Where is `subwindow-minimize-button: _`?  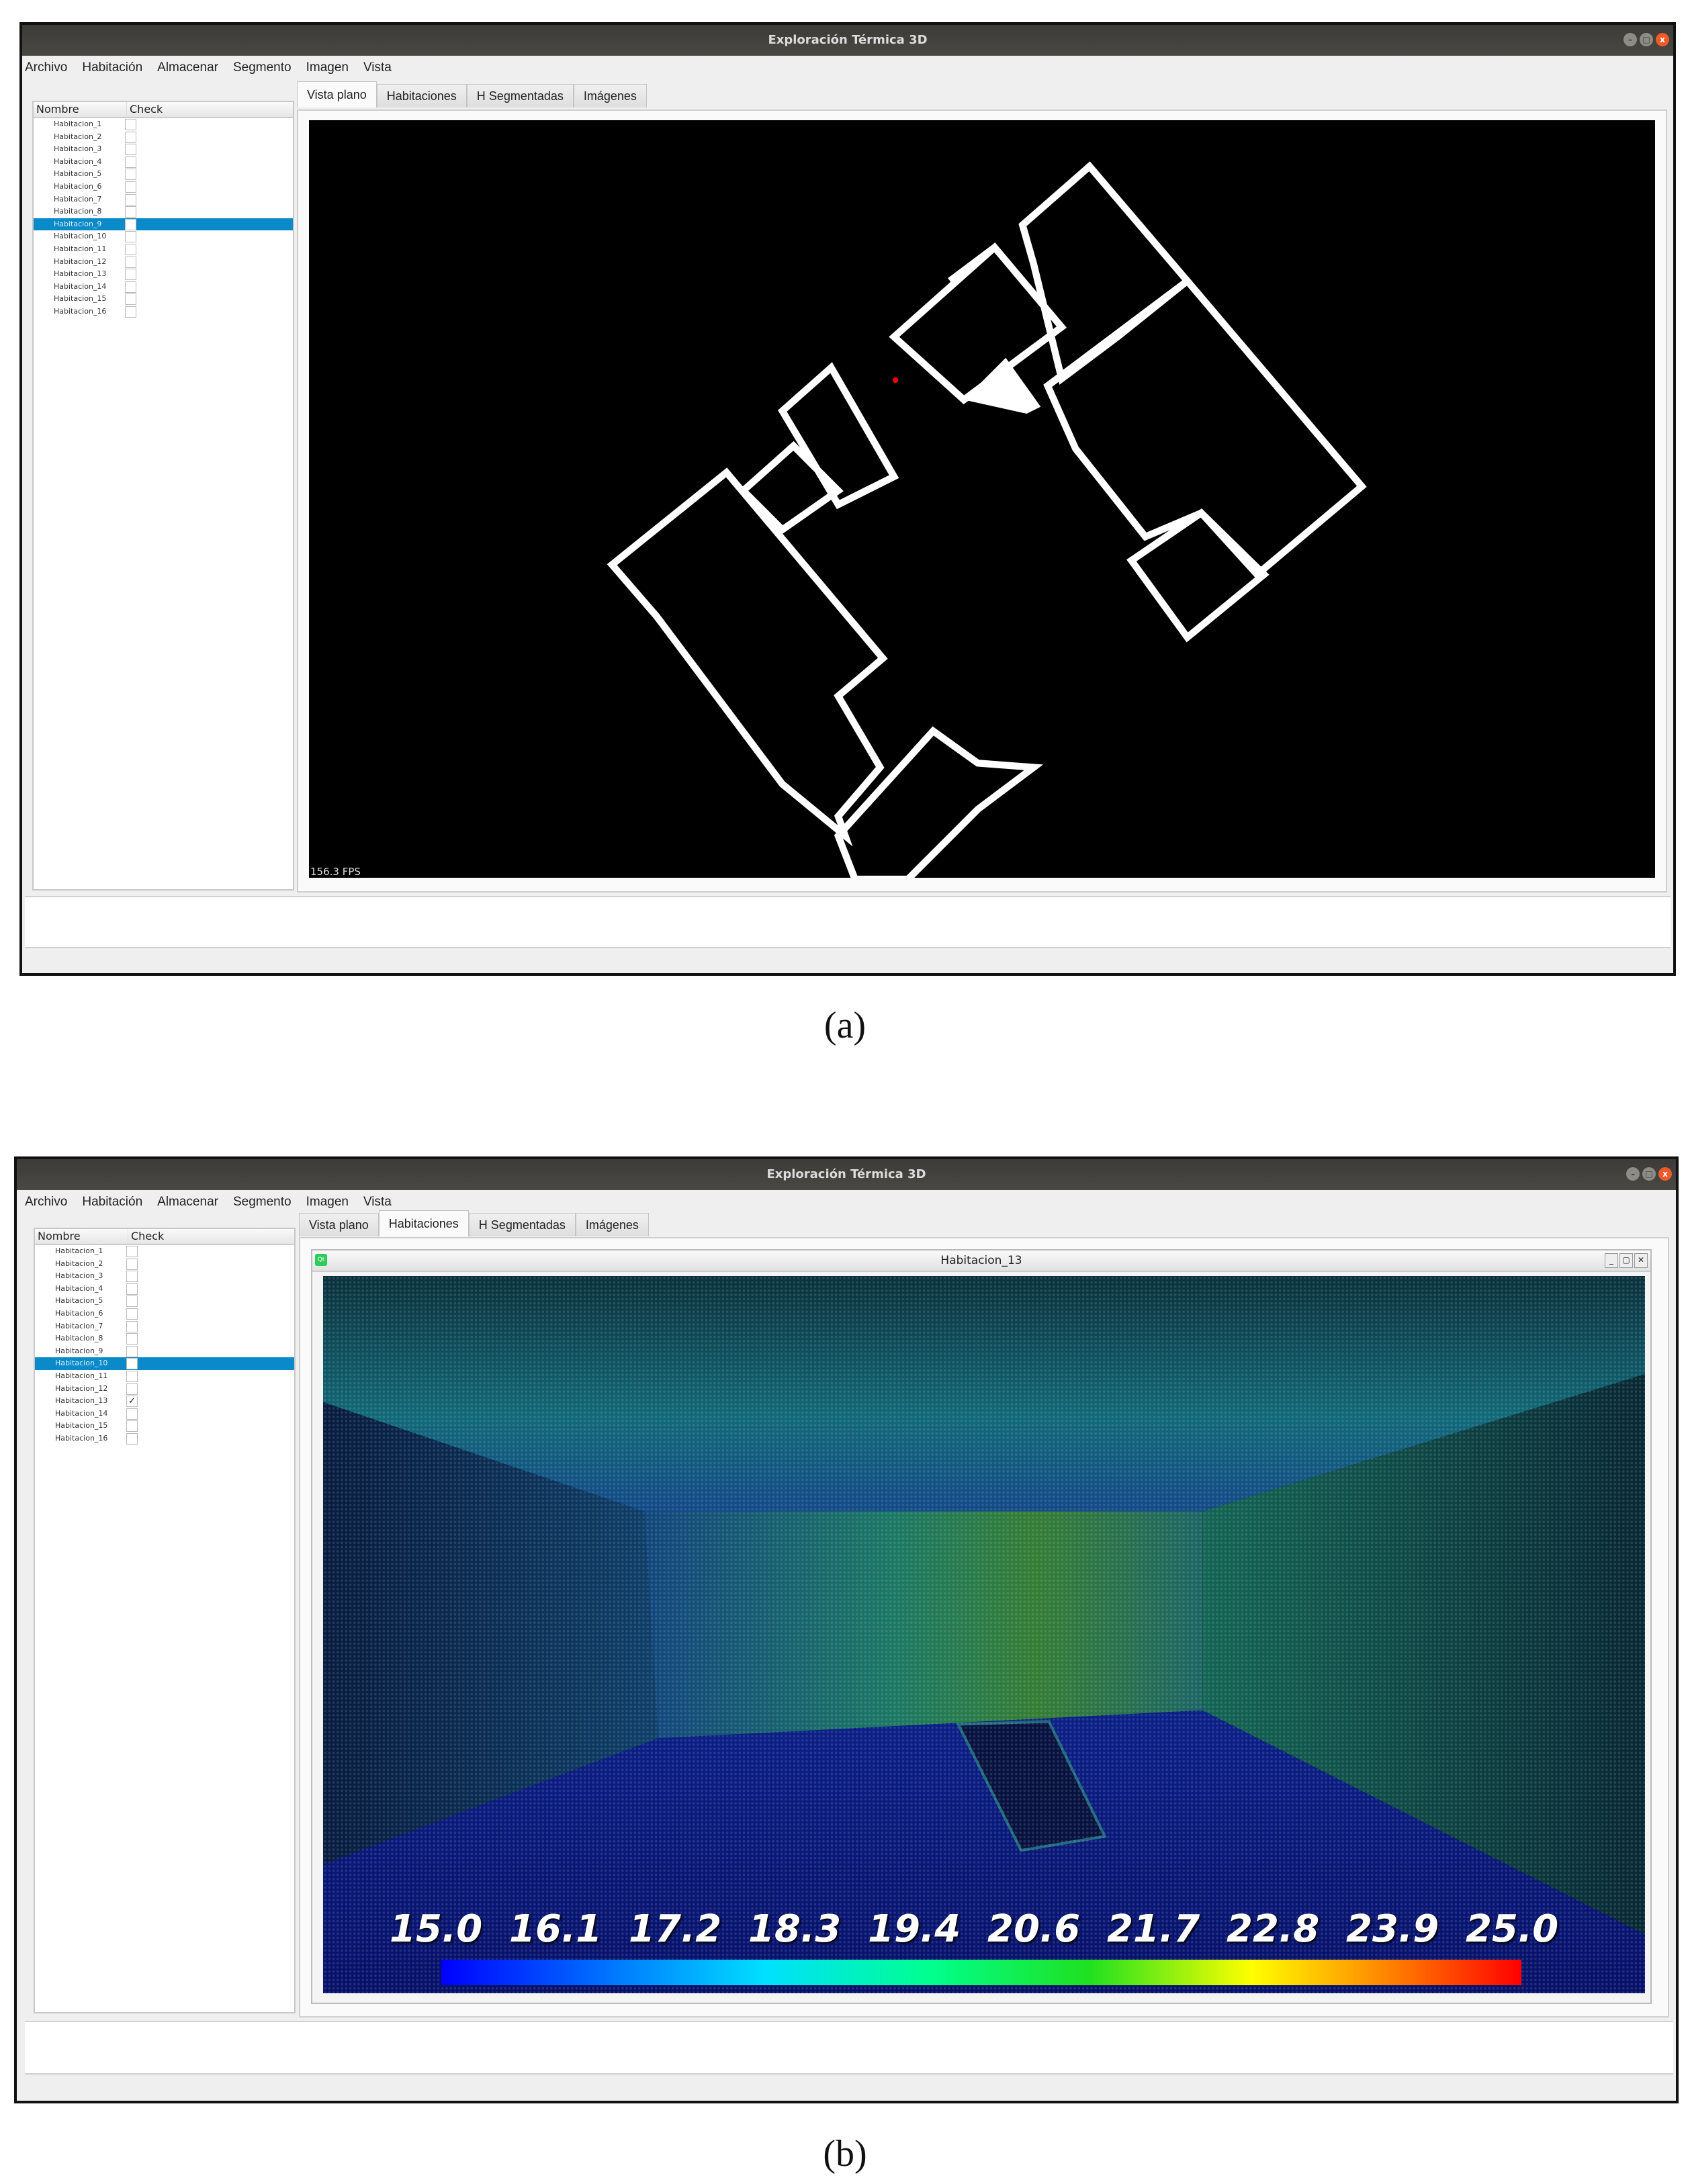 subwindow-minimize-button: _ is located at coordinates (1611, 1260).